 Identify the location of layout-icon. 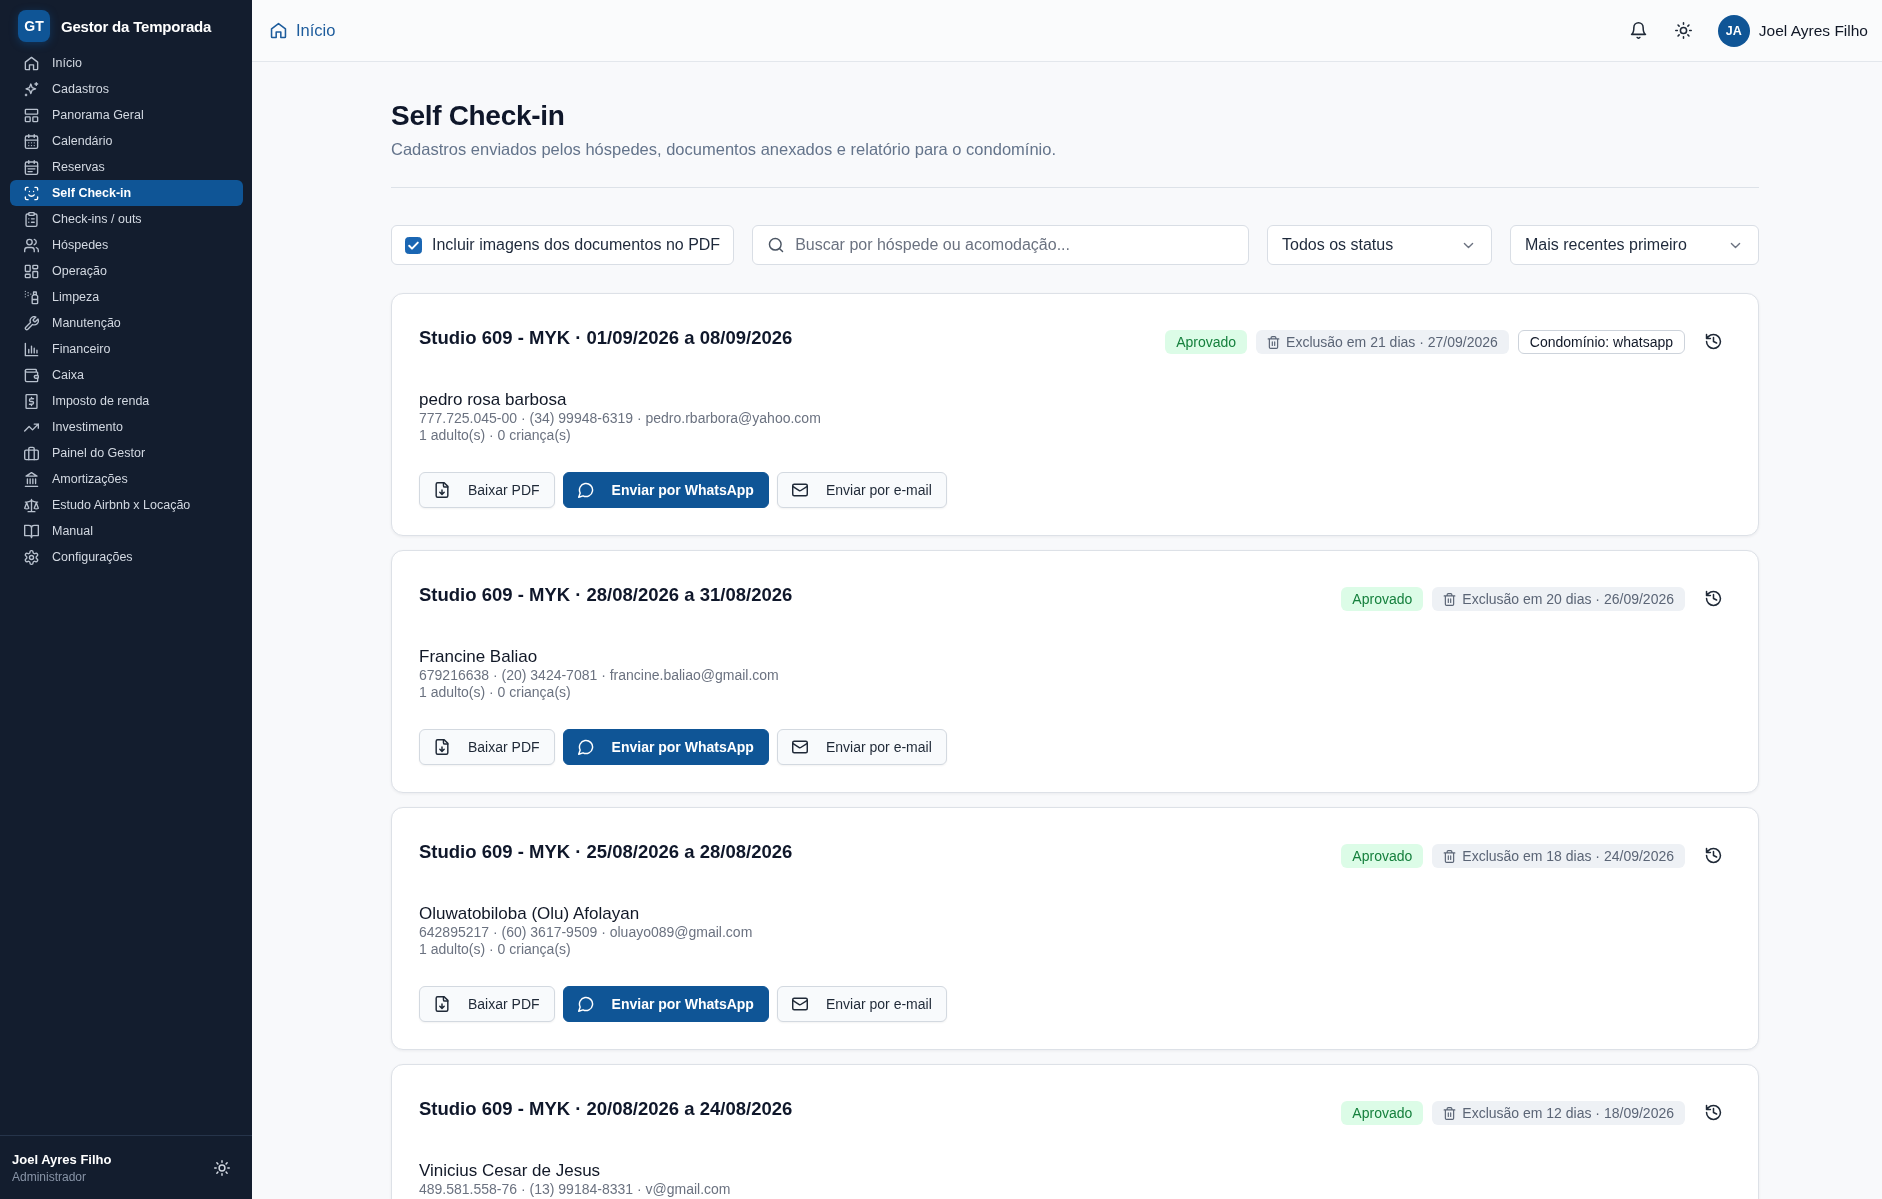
(31, 115).